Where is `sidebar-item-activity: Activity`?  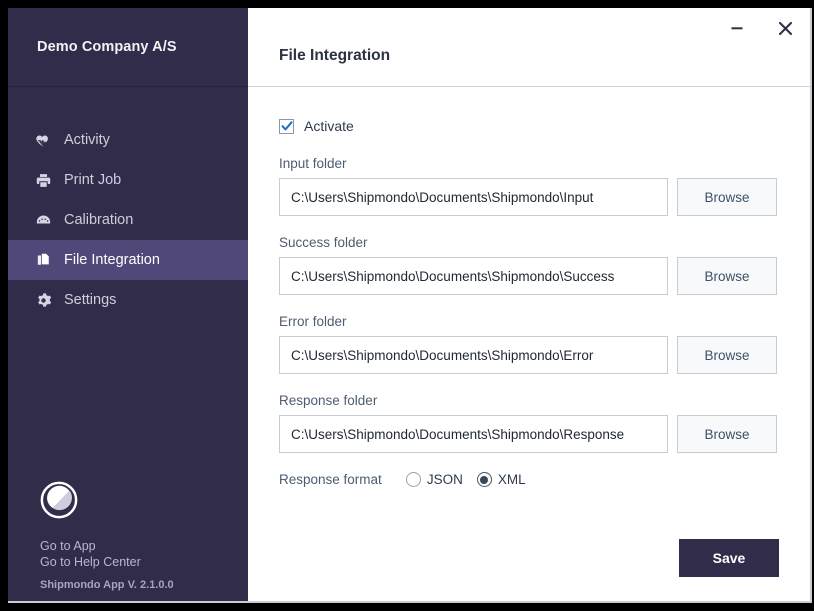 sidebar-item-activity: Activity is located at coordinates (128, 140).